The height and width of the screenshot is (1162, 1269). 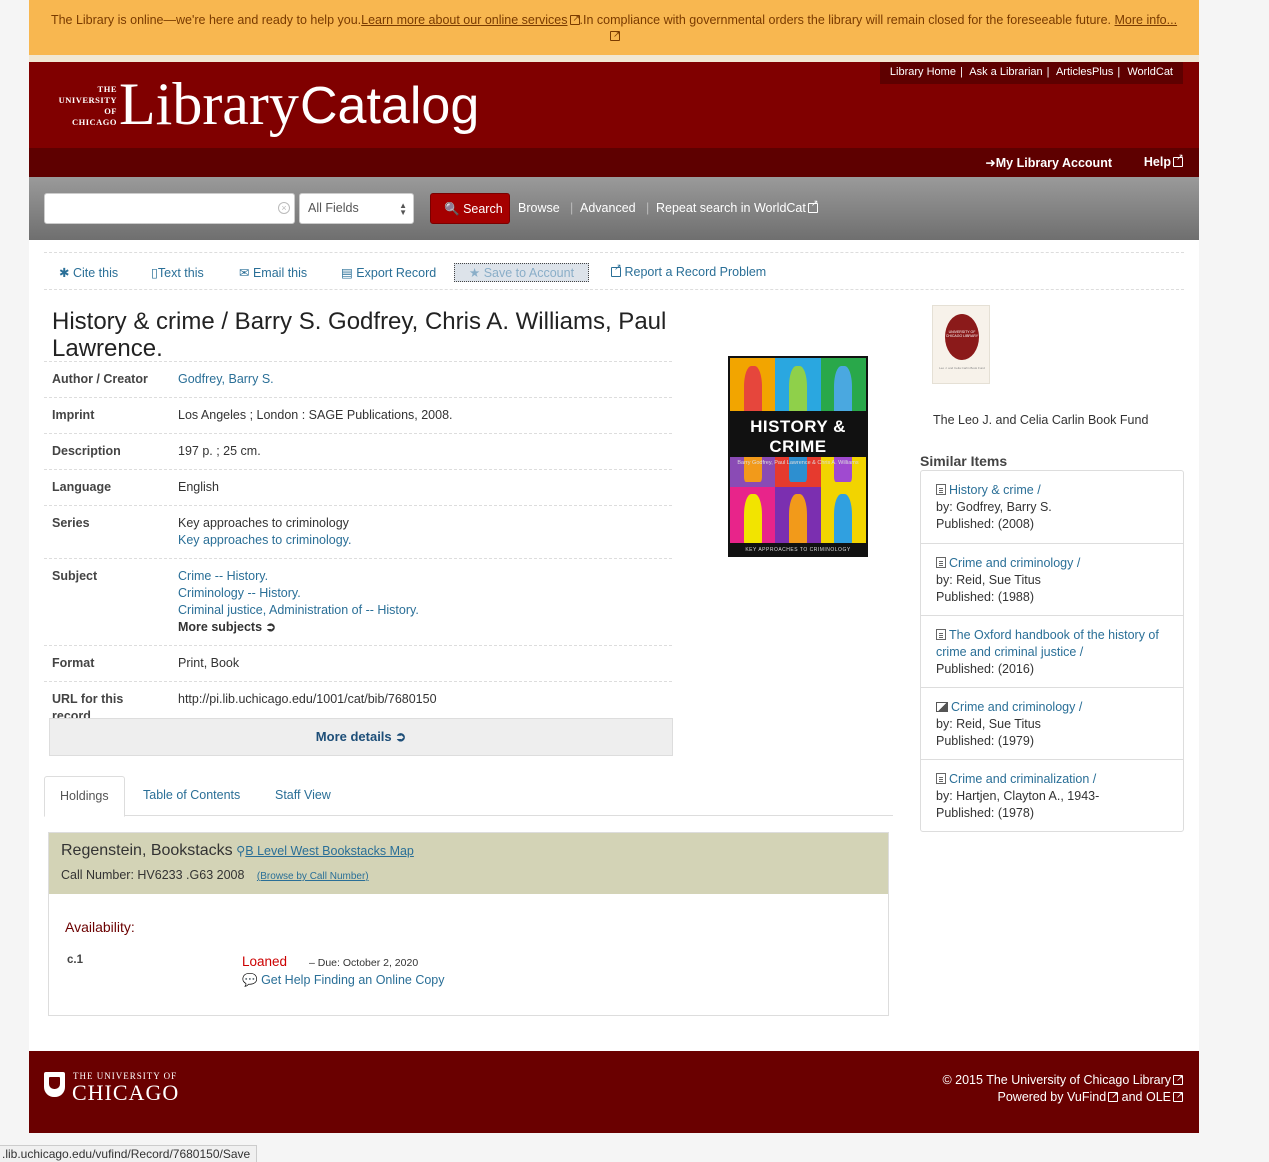 What do you see at coordinates (313, 876) in the screenshot?
I see `browse-call-number-link: (Browse by Call Number)` at bounding box center [313, 876].